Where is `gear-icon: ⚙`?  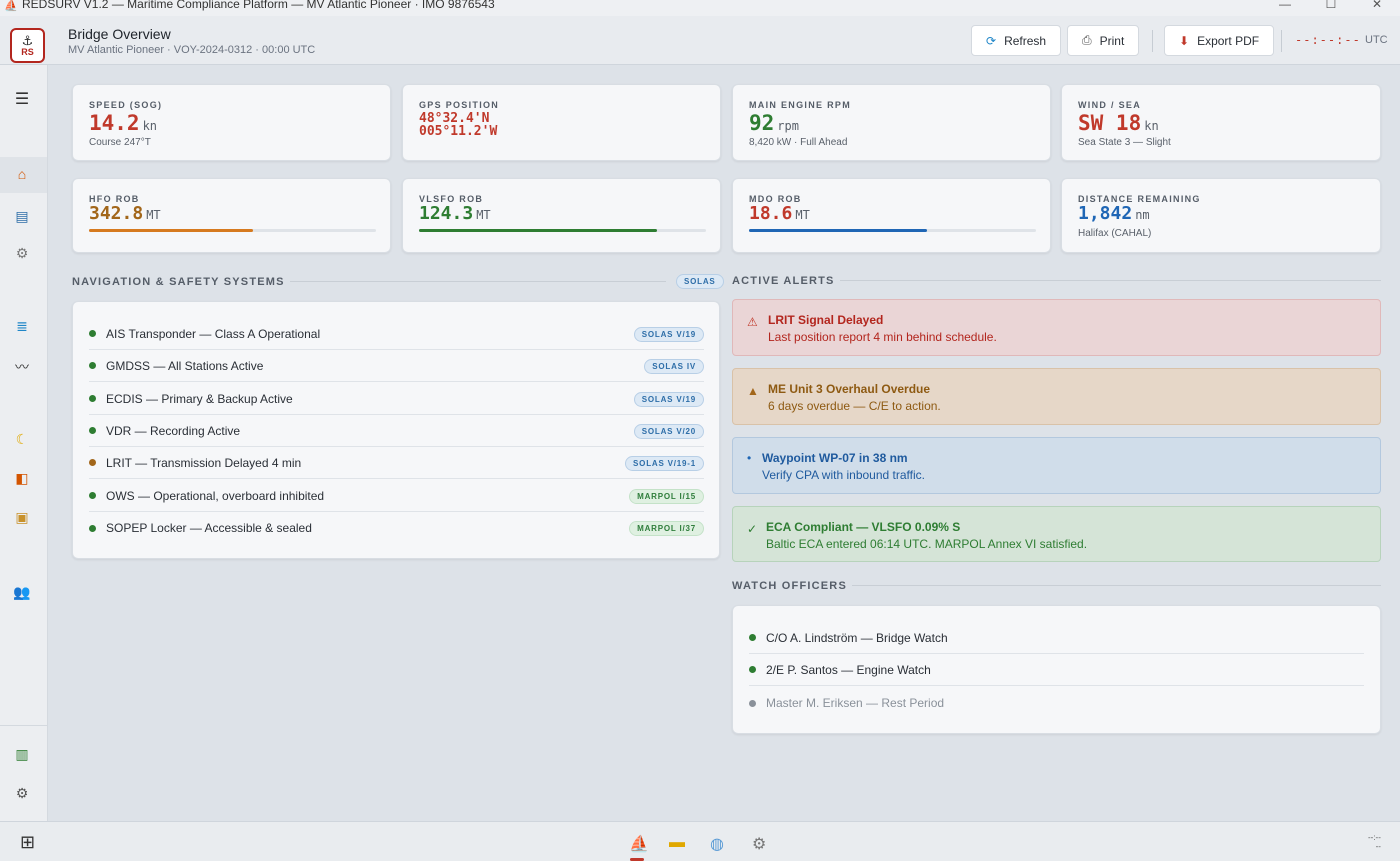
gear-icon: ⚙ is located at coordinates (22, 793).